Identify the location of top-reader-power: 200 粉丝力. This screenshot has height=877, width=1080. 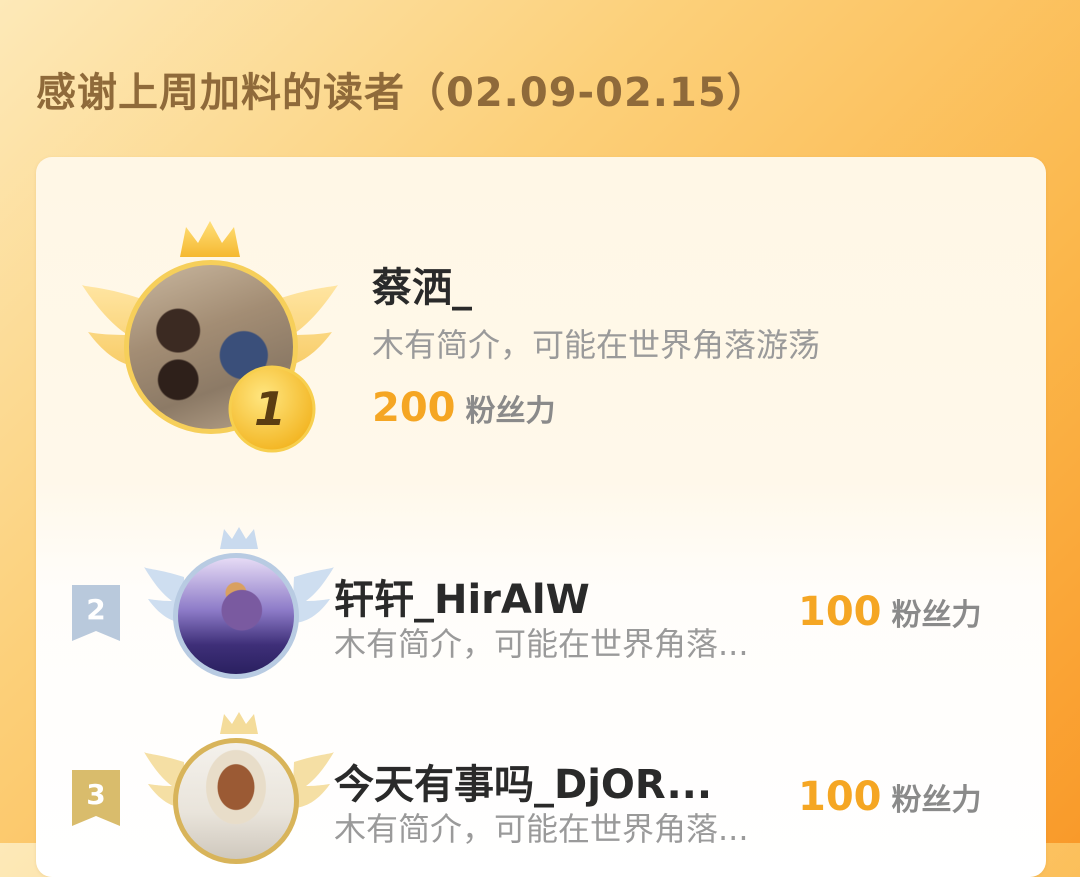
(464, 408).